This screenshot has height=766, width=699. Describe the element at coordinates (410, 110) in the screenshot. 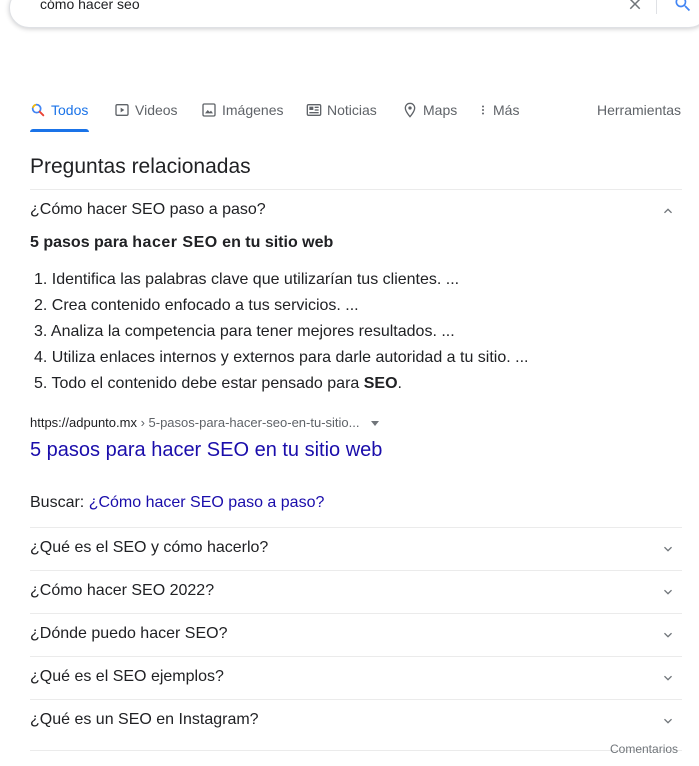

I see `map-pin-icon` at that location.